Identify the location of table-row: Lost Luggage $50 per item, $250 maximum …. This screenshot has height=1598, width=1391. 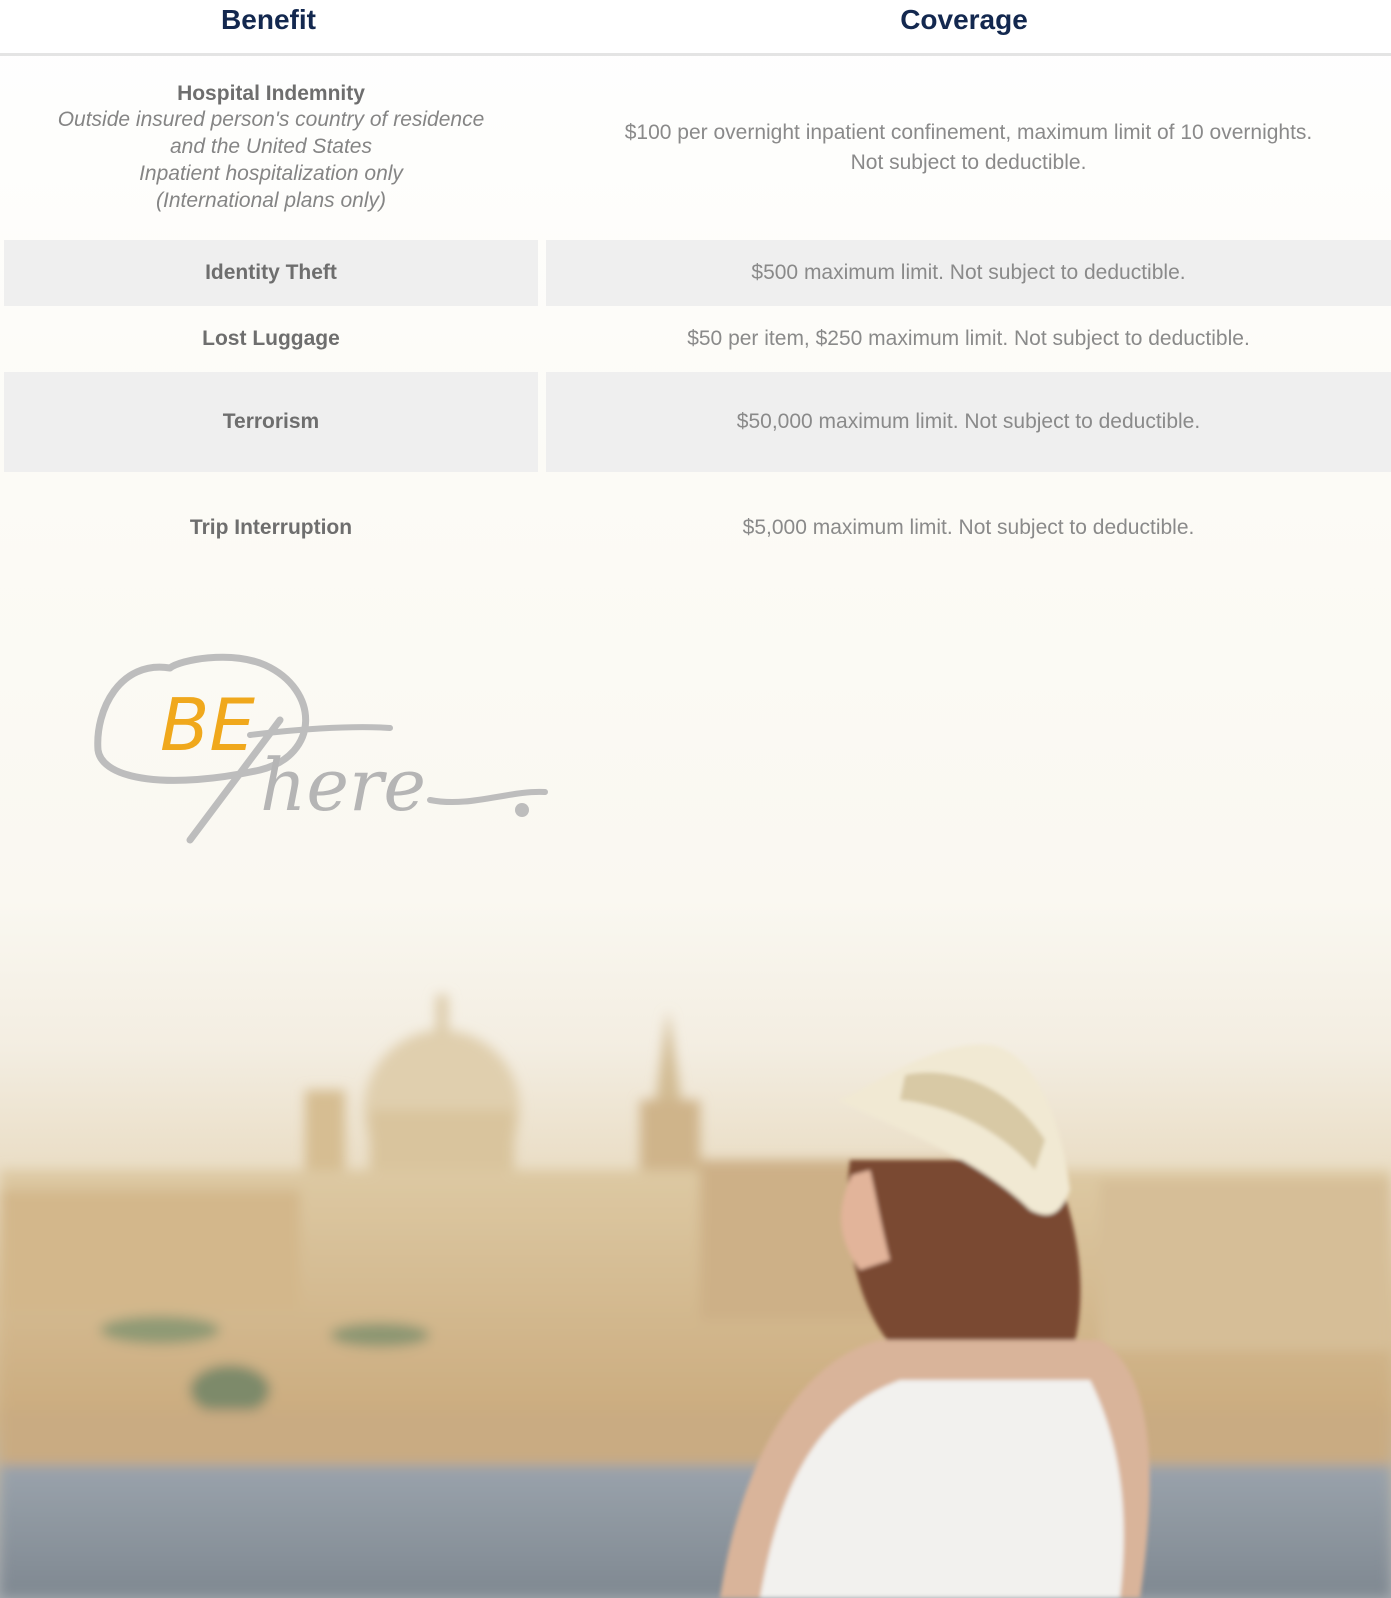
(695, 339).